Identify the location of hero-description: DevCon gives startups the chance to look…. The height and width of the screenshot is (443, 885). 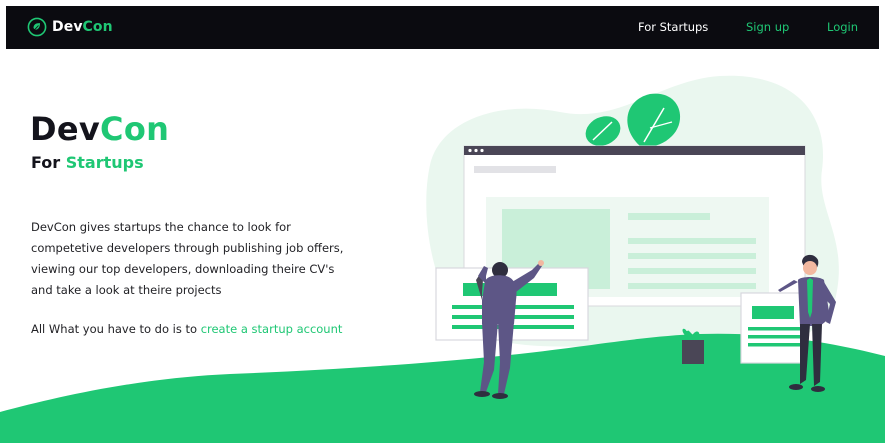
(187, 258).